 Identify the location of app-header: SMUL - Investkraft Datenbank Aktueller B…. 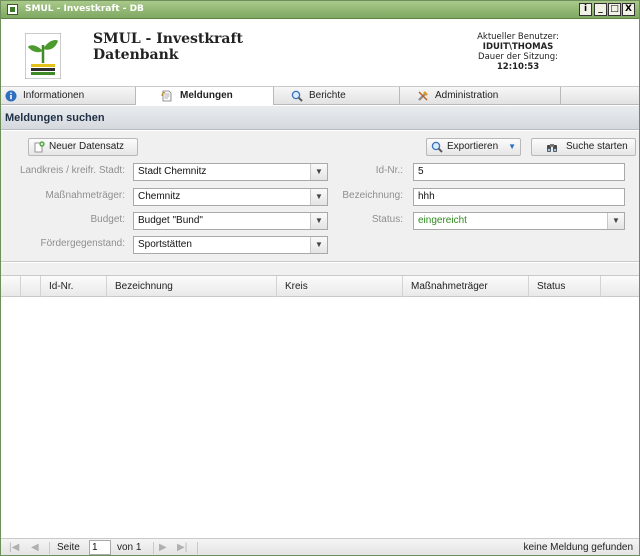
(320, 53).